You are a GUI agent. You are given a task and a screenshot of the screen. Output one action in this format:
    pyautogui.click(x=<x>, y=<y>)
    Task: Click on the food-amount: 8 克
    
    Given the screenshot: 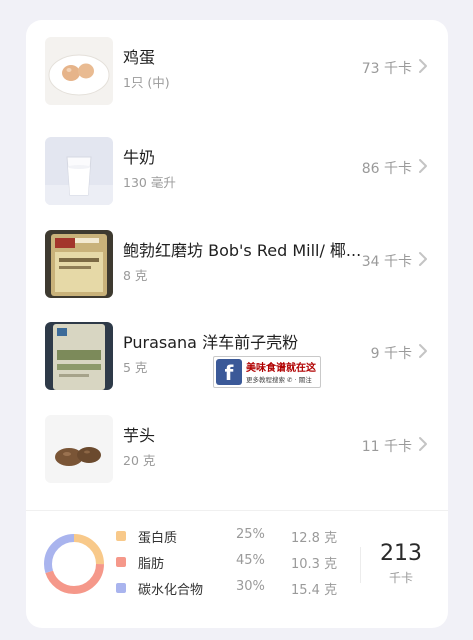 What is the action you would take?
    pyautogui.click(x=135, y=275)
    